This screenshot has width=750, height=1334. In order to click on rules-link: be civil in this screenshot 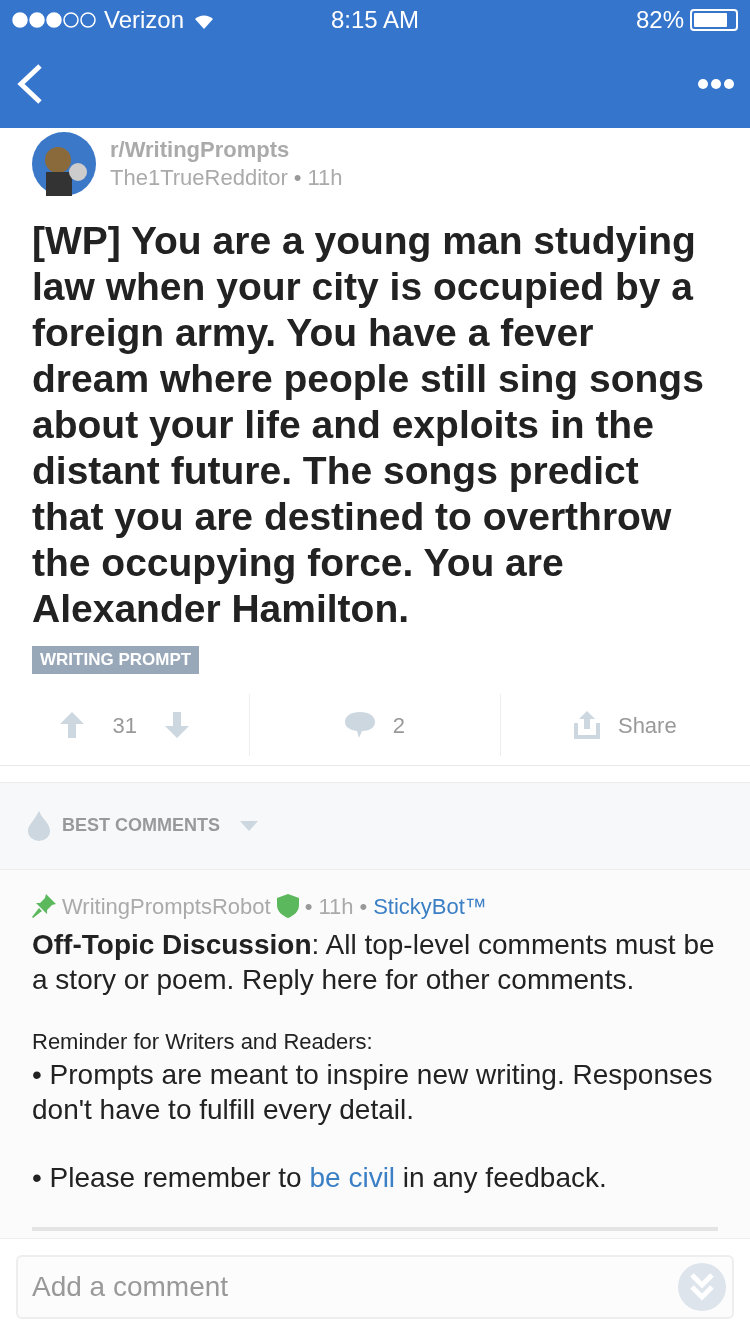, I will do `click(352, 1177)`.